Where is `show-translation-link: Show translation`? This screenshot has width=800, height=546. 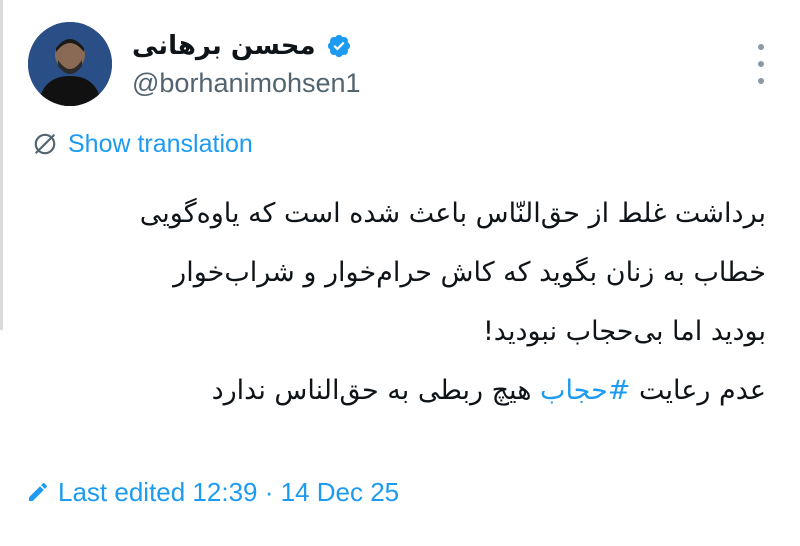 show-translation-link: Show translation is located at coordinates (142, 144).